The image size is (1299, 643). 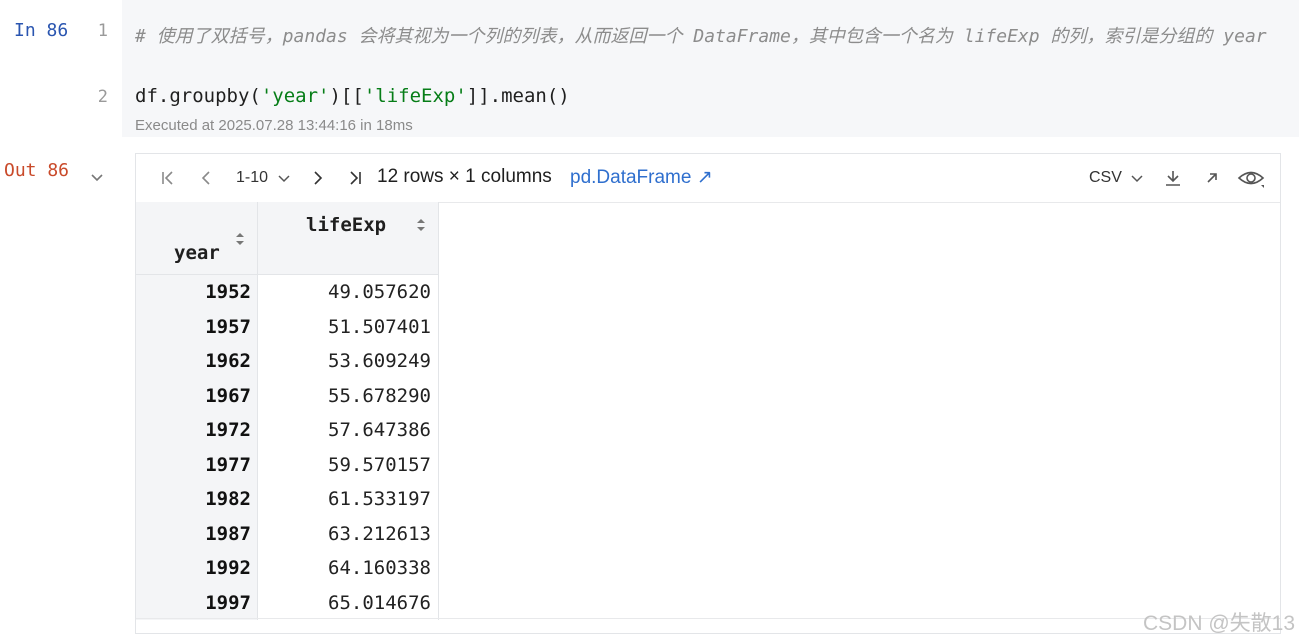 I want to click on line-number: 1, so click(x=102, y=31).